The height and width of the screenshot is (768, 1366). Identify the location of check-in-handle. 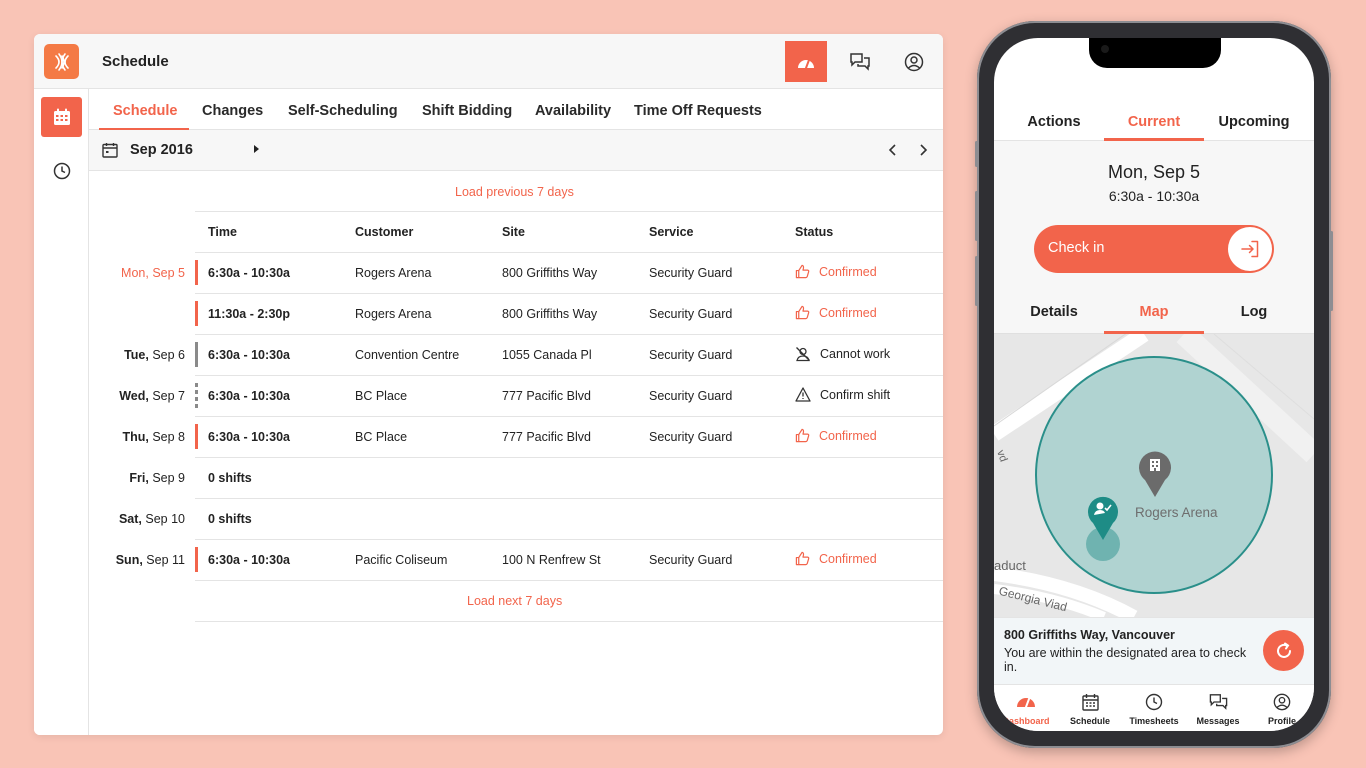
(1250, 249).